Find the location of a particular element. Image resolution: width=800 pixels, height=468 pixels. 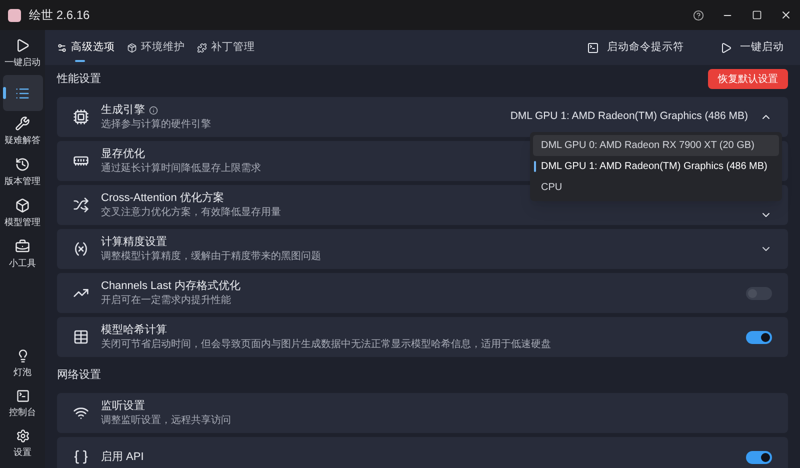

setting-title: 模型哈希计算 is located at coordinates (134, 330).